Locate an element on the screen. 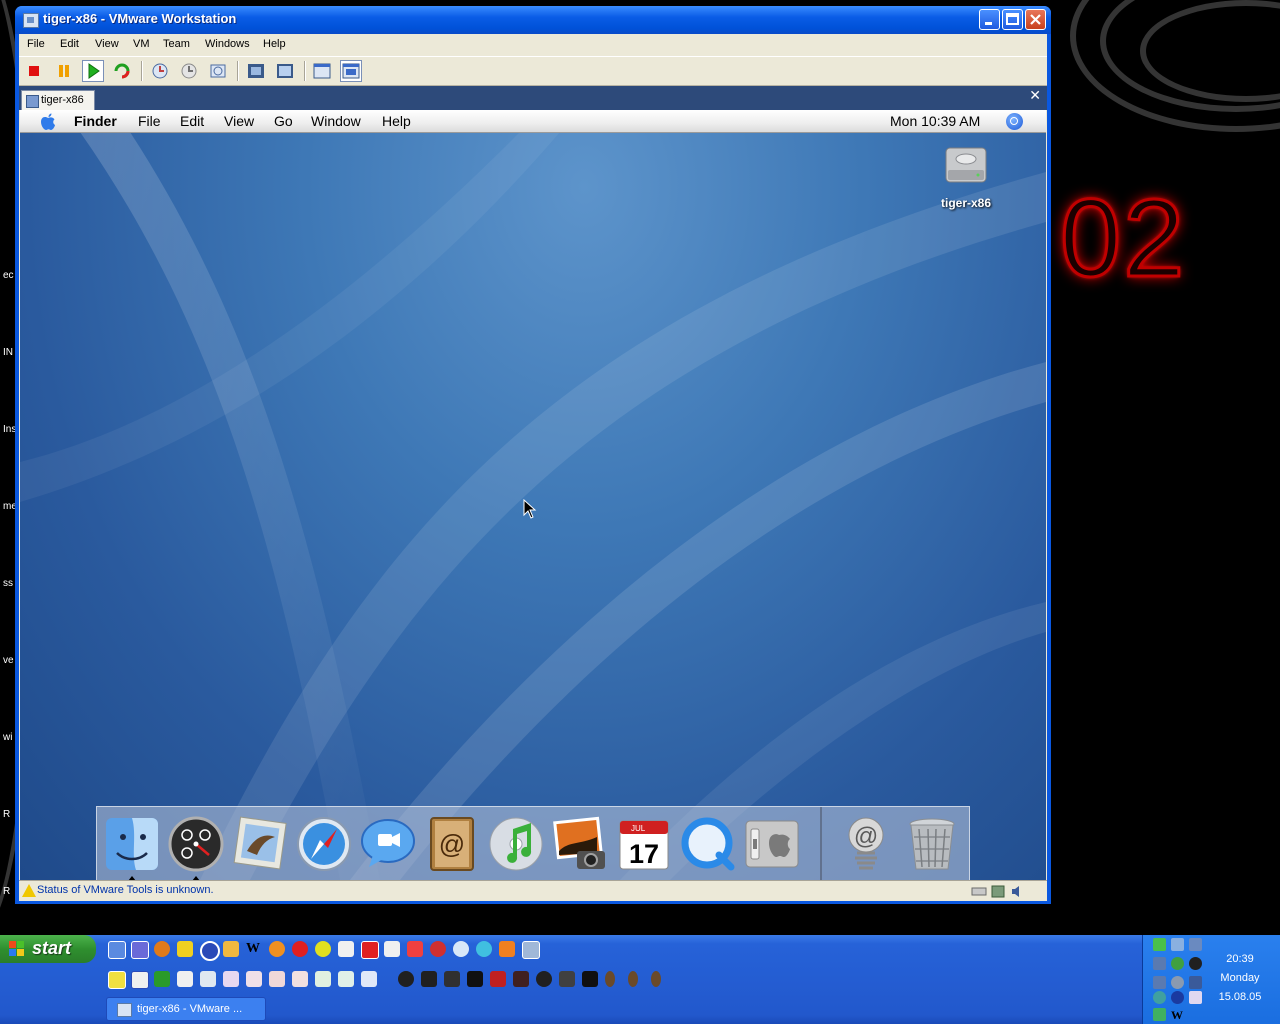 The image size is (1280, 1024). dock-mail is located at coordinates (260, 844).